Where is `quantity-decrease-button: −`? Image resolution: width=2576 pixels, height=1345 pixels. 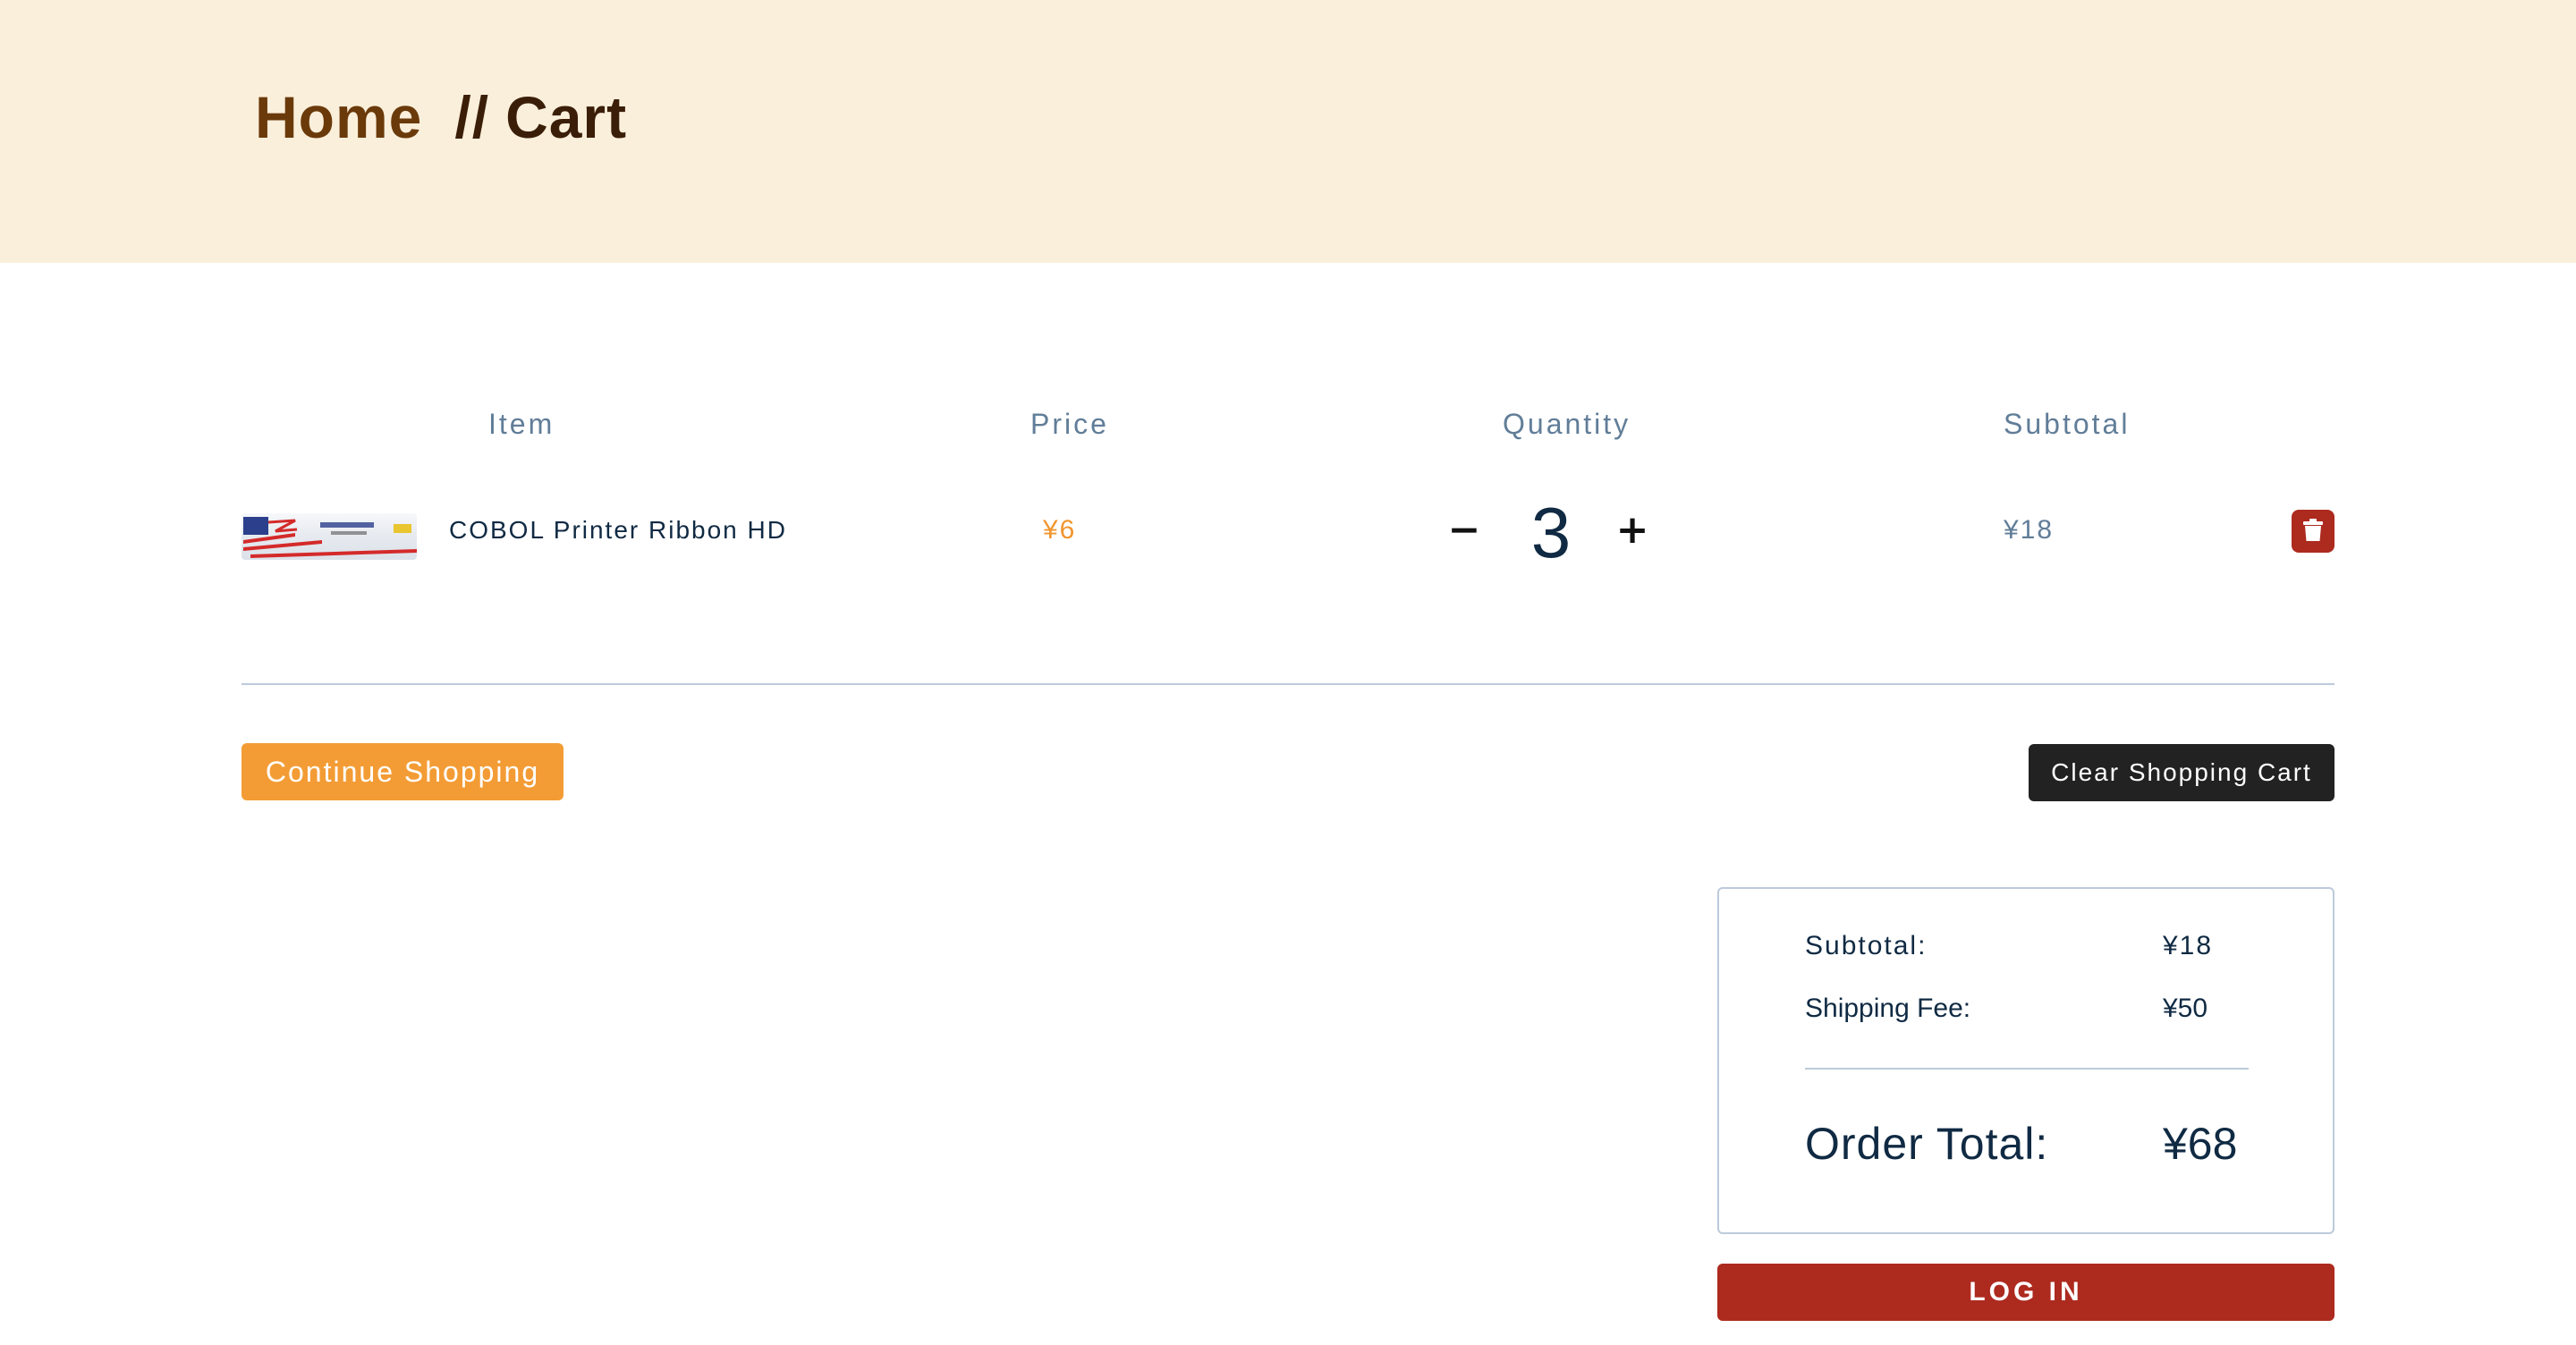 quantity-decrease-button: − is located at coordinates (1464, 530).